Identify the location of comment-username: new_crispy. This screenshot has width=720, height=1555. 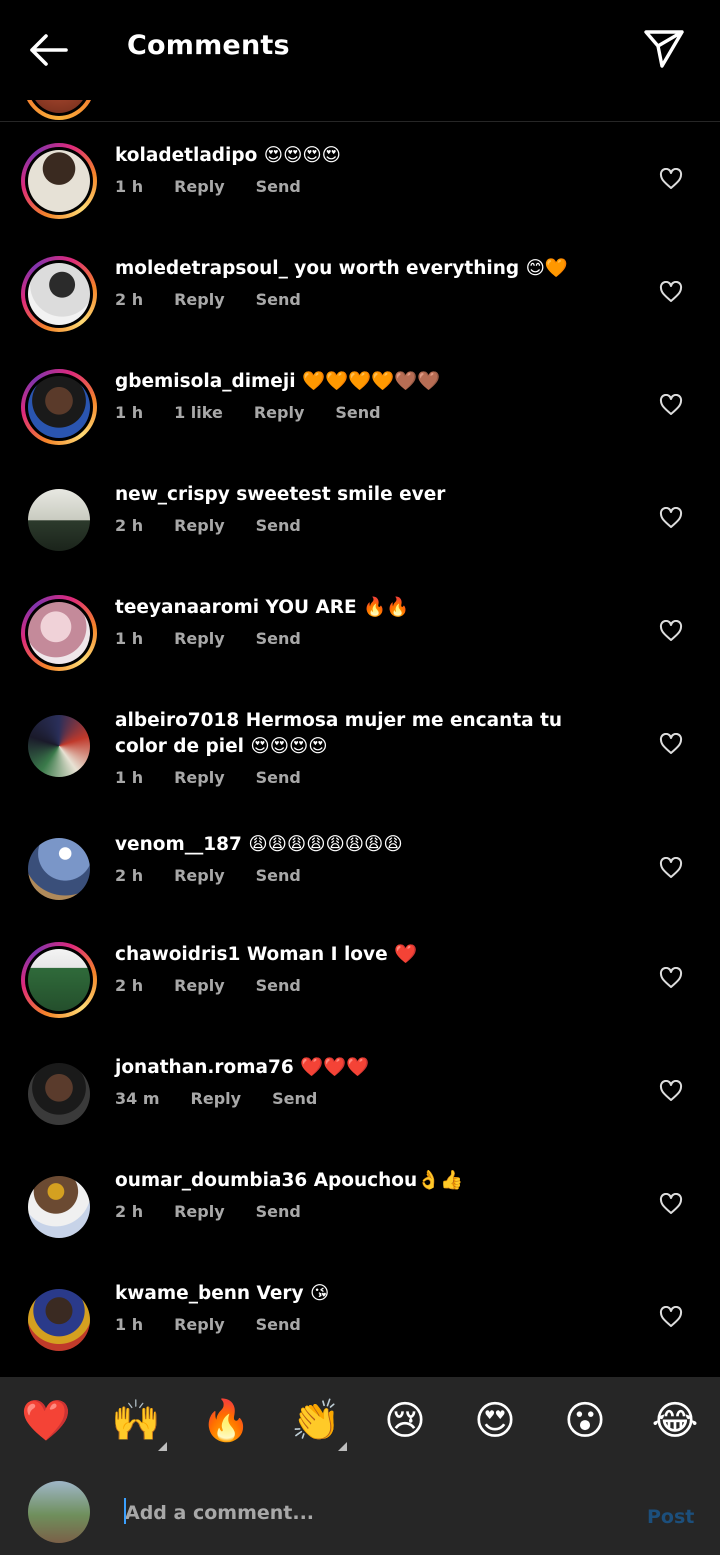
(172, 494).